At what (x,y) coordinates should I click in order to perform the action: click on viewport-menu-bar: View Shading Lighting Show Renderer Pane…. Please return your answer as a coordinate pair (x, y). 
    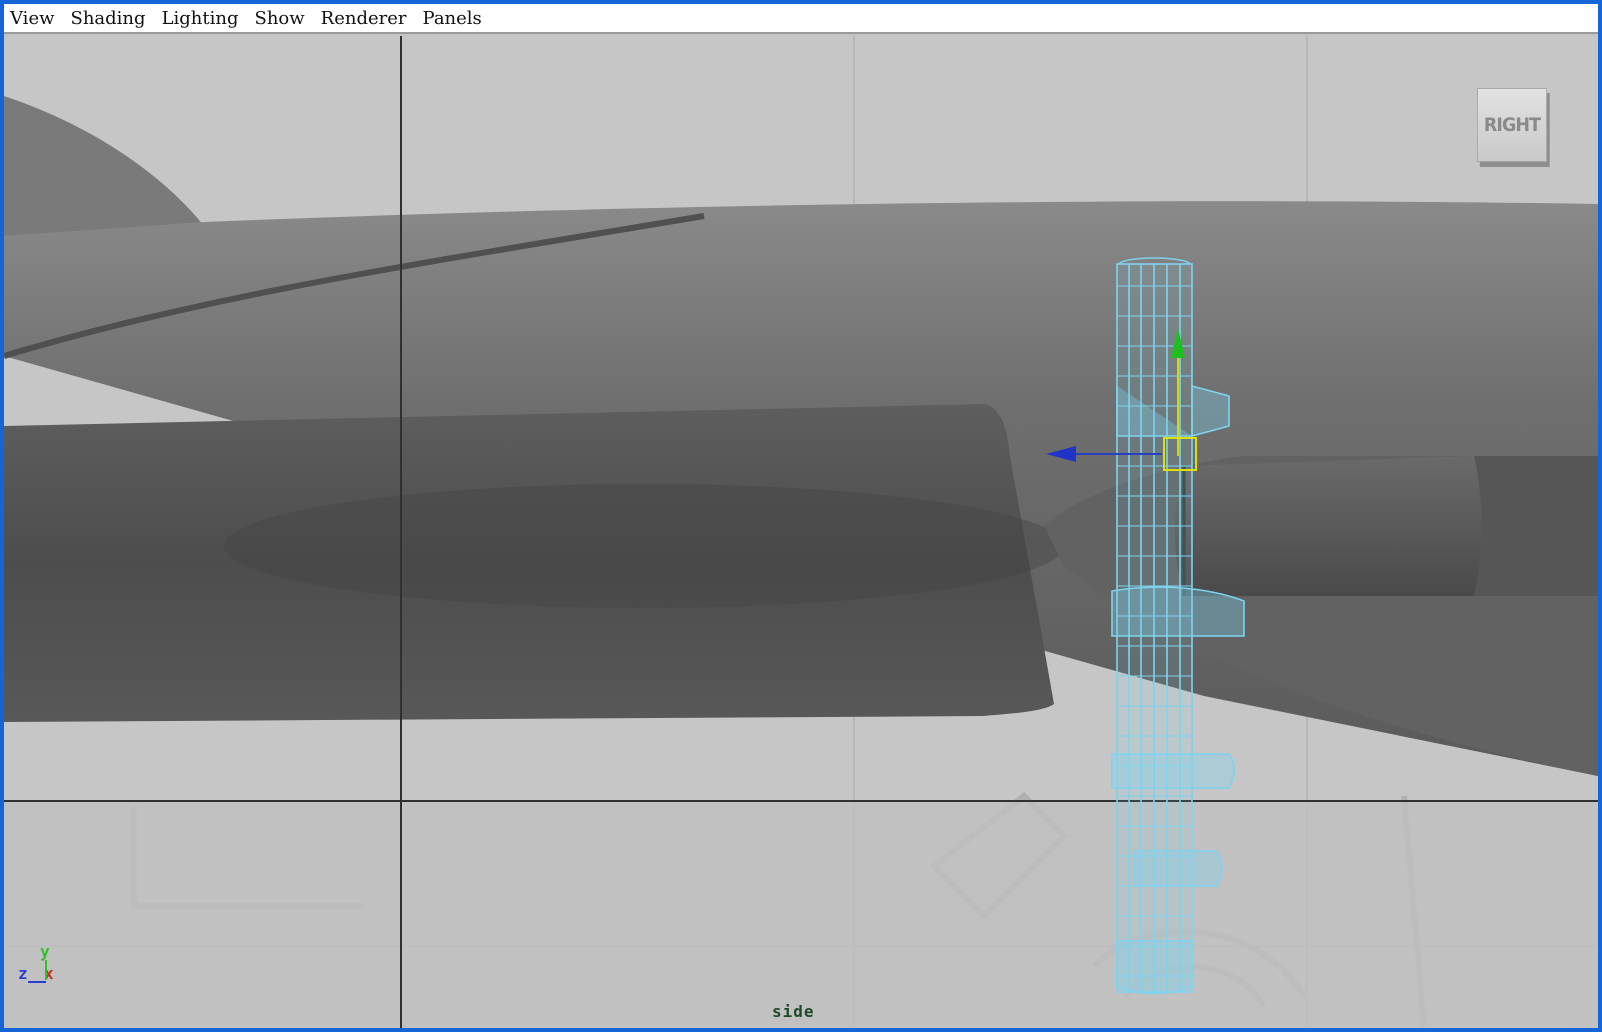
    Looking at the image, I should click on (801, 19).